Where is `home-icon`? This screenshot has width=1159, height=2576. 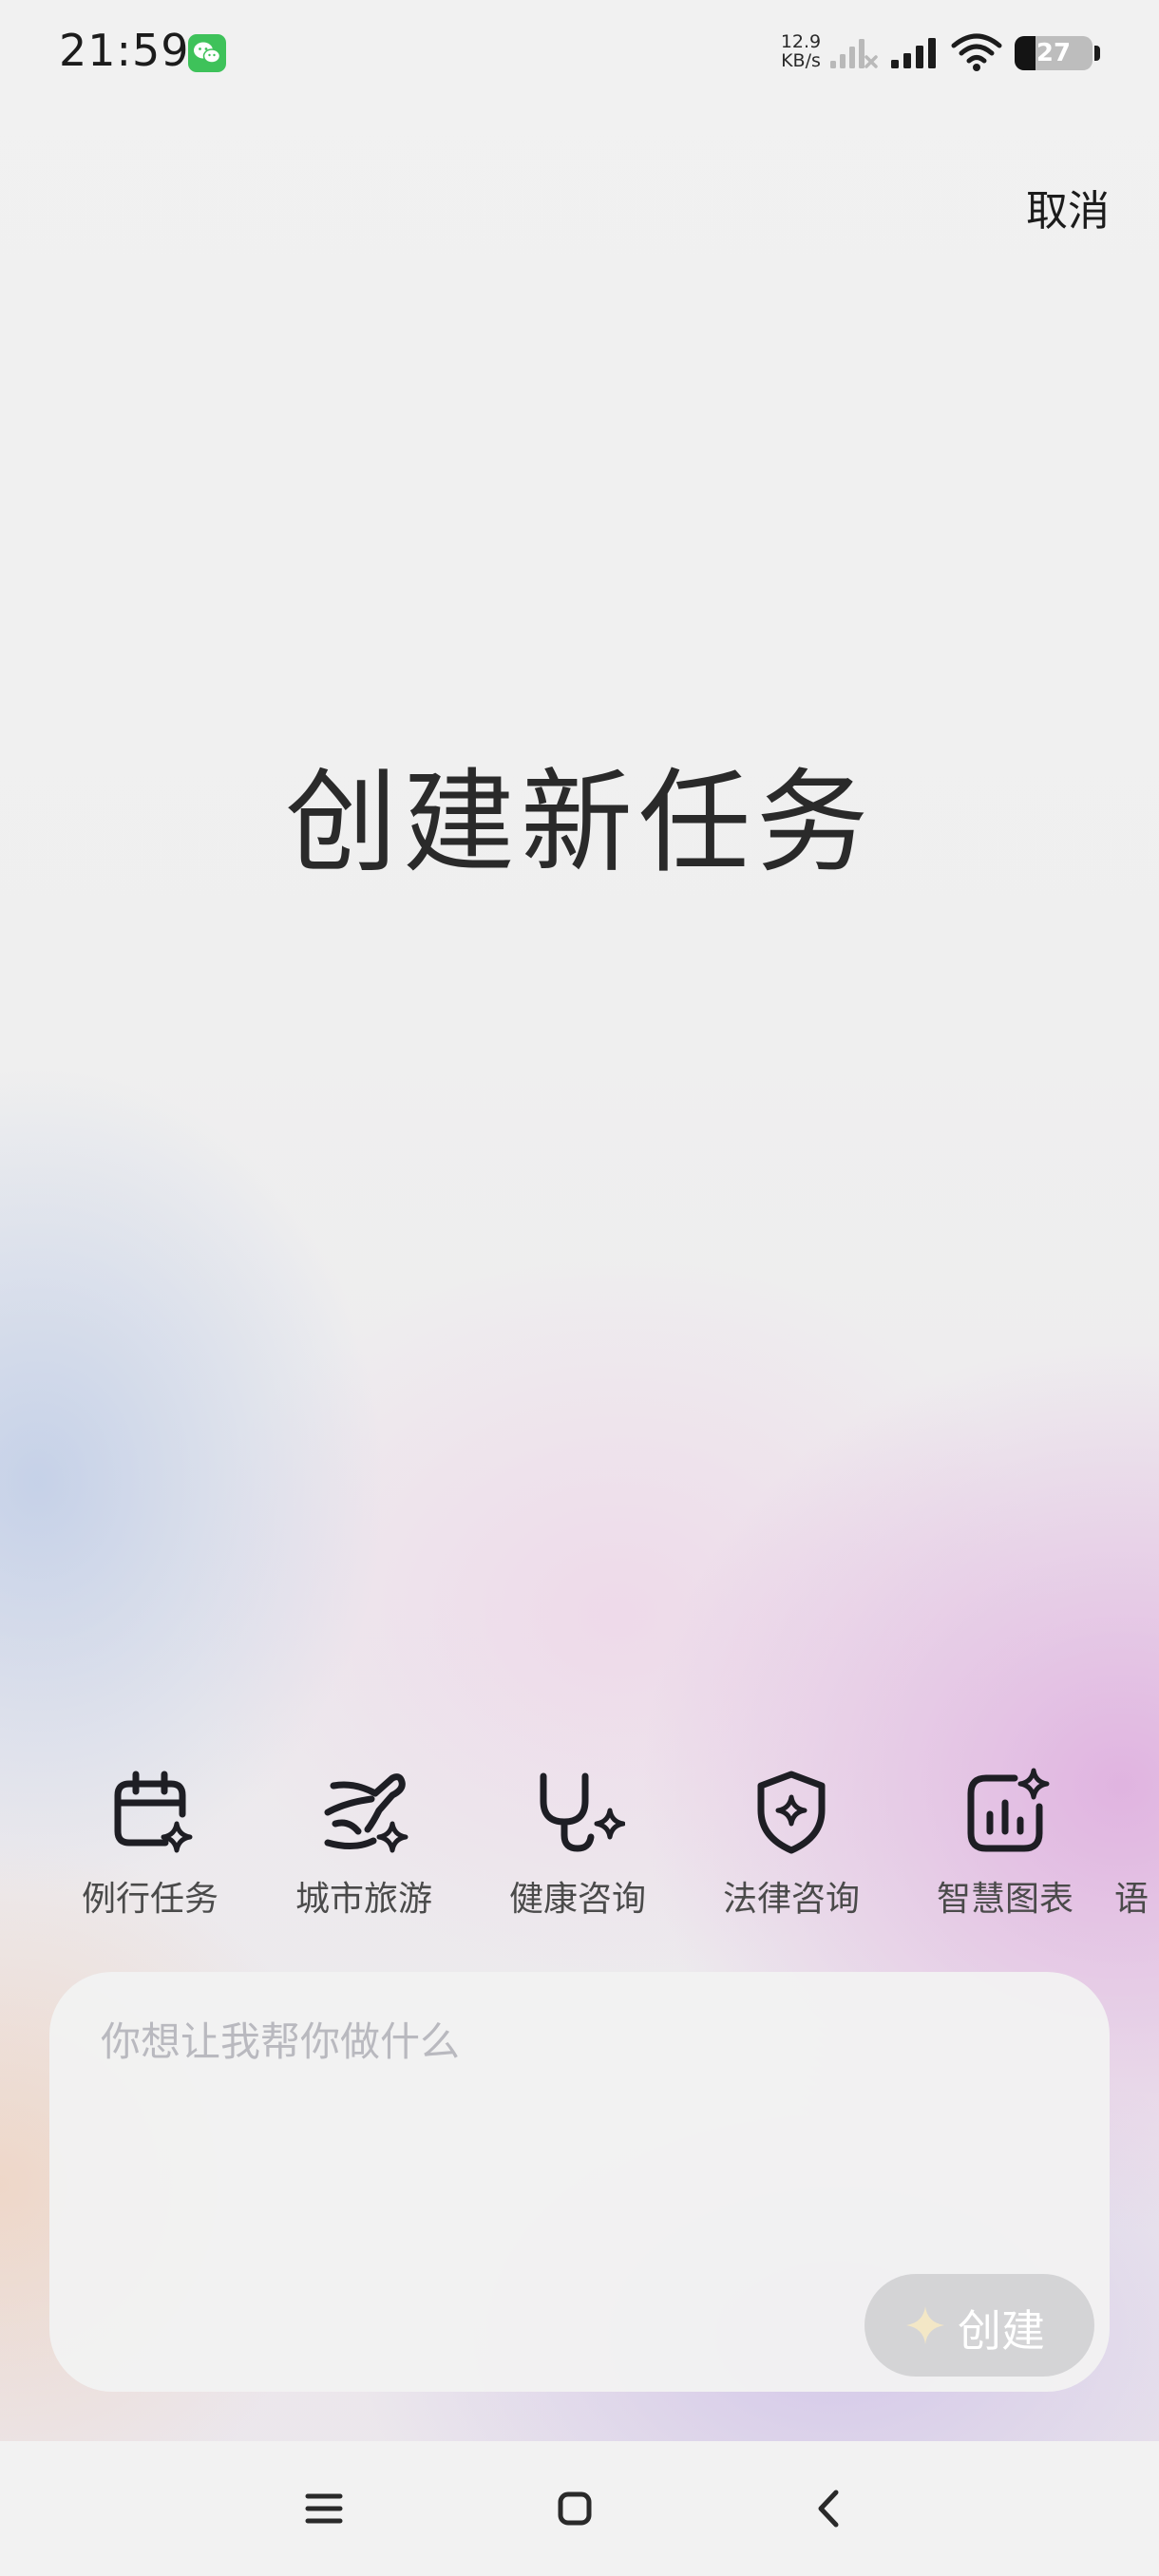 home-icon is located at coordinates (575, 2508).